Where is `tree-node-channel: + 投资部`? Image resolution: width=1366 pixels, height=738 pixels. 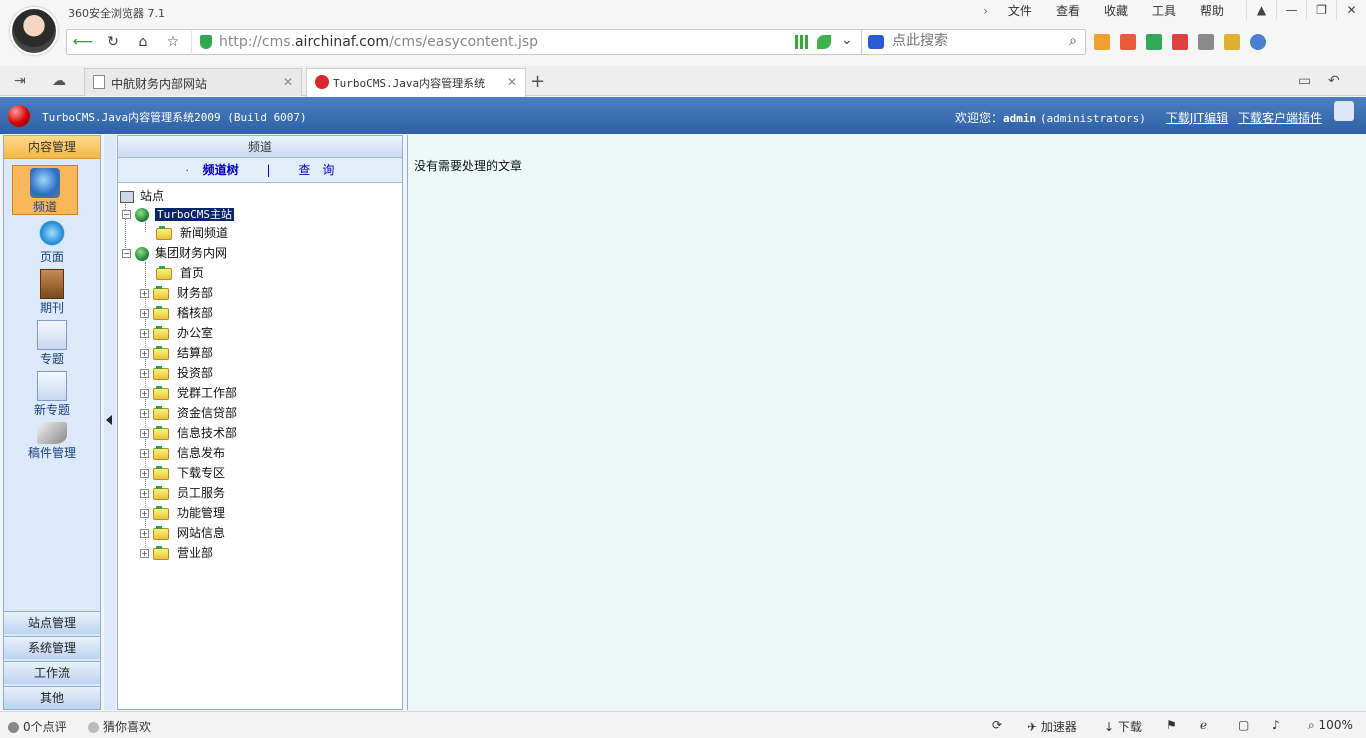 tree-node-channel: + 投资部 is located at coordinates (176, 373).